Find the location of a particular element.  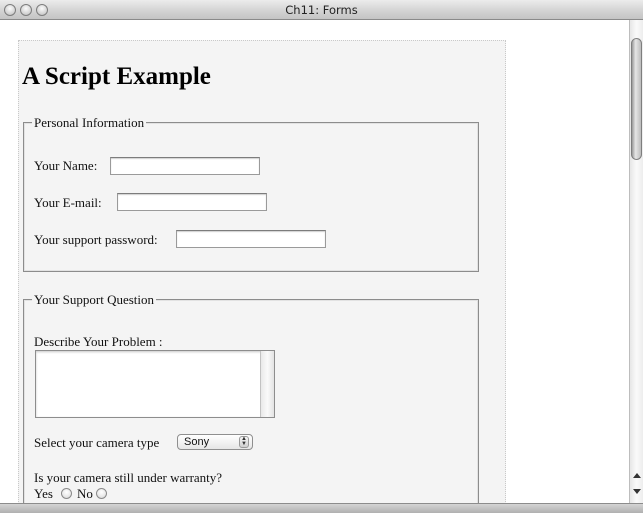

camera-type-select: Sony ▲ ▼ is located at coordinates (215, 442).